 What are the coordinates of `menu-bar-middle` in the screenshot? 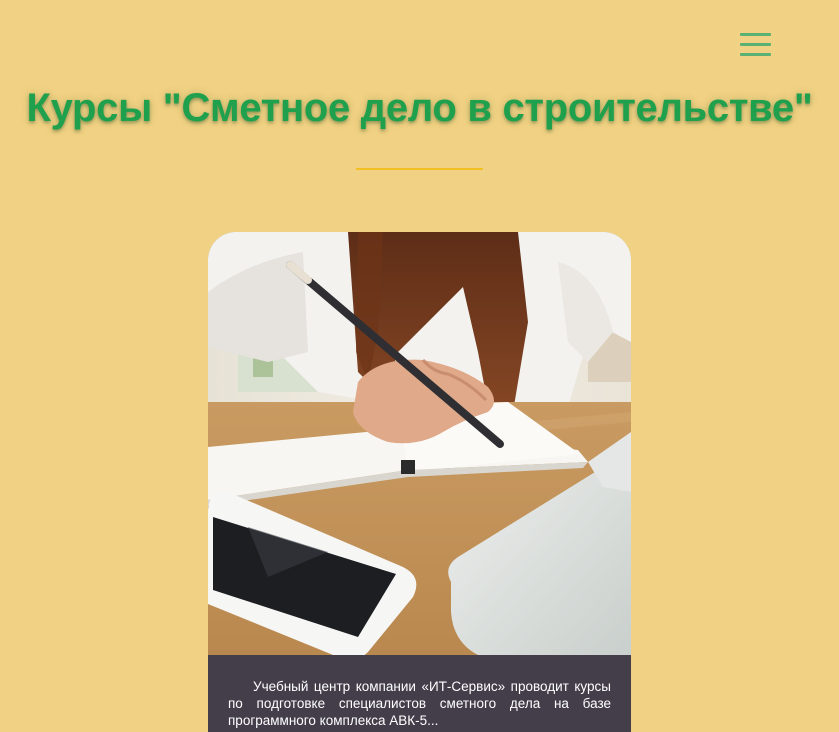 It's located at (755, 44).